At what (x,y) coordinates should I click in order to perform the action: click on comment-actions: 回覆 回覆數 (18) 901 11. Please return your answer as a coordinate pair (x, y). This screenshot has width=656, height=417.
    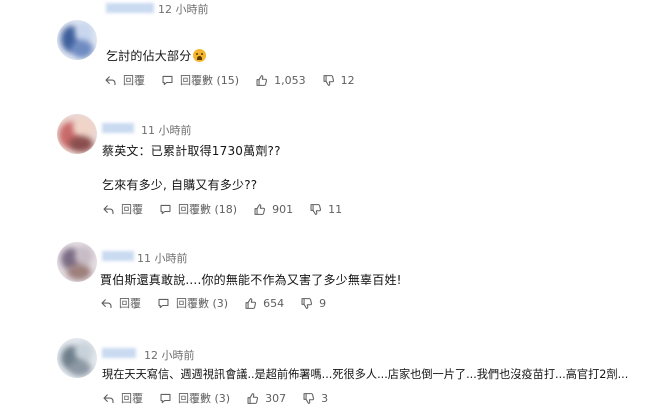
    Looking at the image, I should click on (230, 209).